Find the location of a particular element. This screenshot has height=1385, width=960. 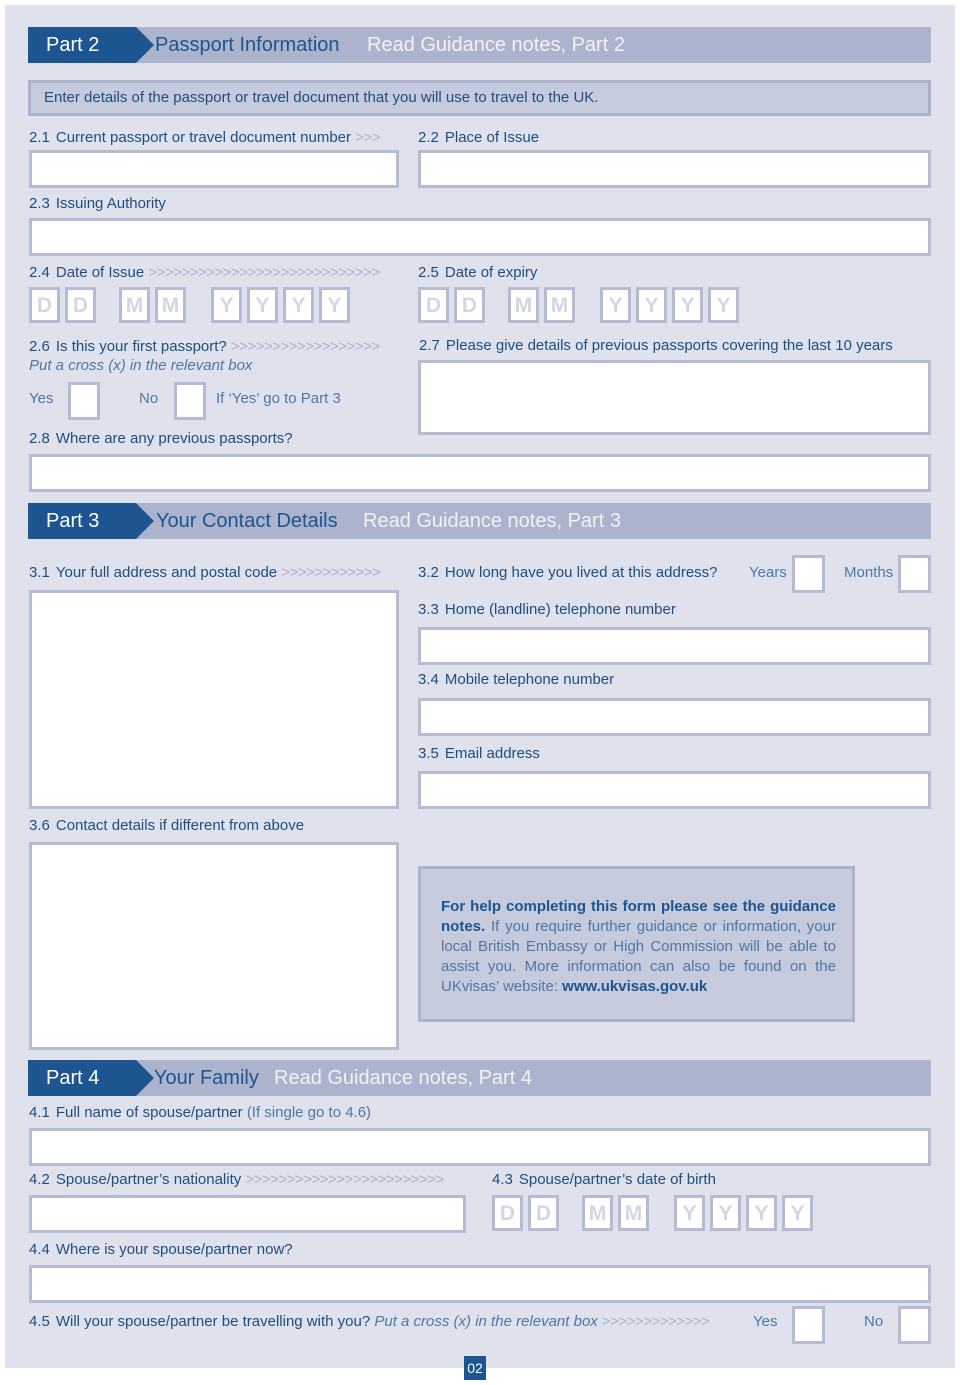

passport-number-input is located at coordinates (214, 169).